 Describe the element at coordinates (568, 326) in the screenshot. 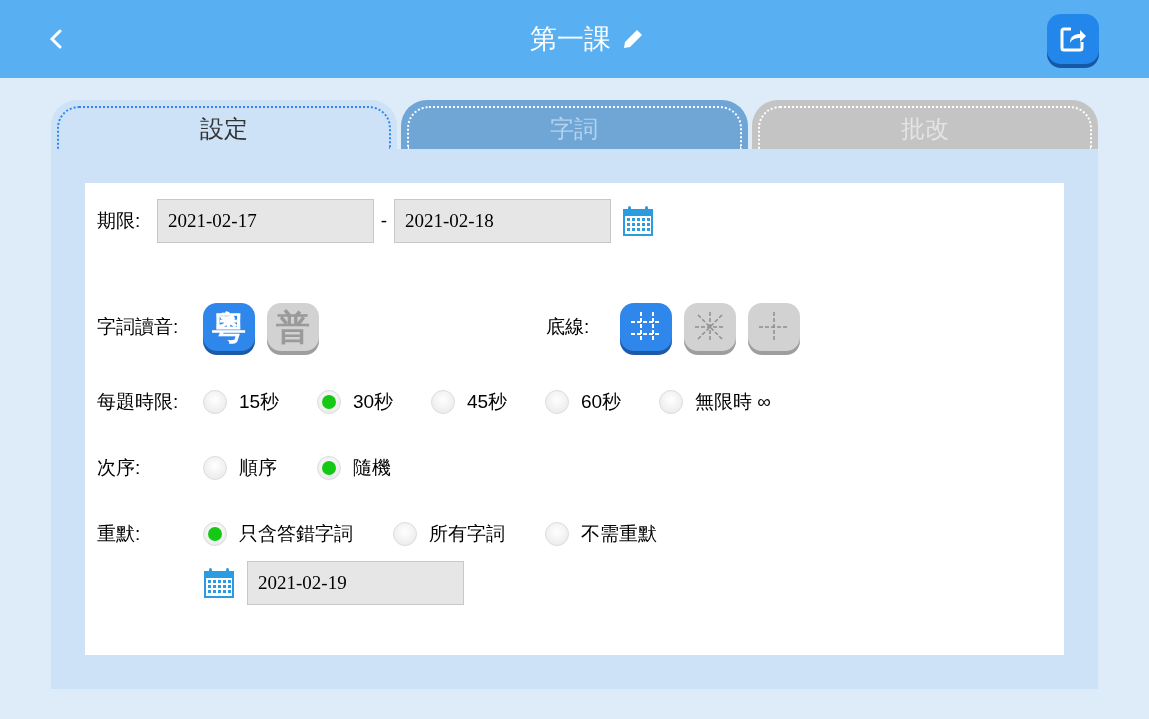

I see `baseline-label: 底線:` at that location.